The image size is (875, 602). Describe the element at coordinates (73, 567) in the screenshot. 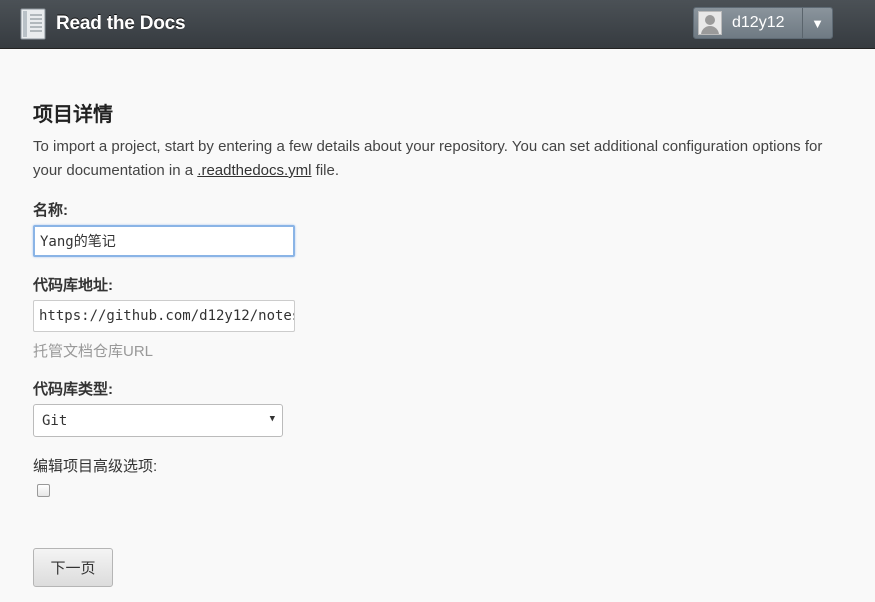

I see `next-button: 下一页` at that location.